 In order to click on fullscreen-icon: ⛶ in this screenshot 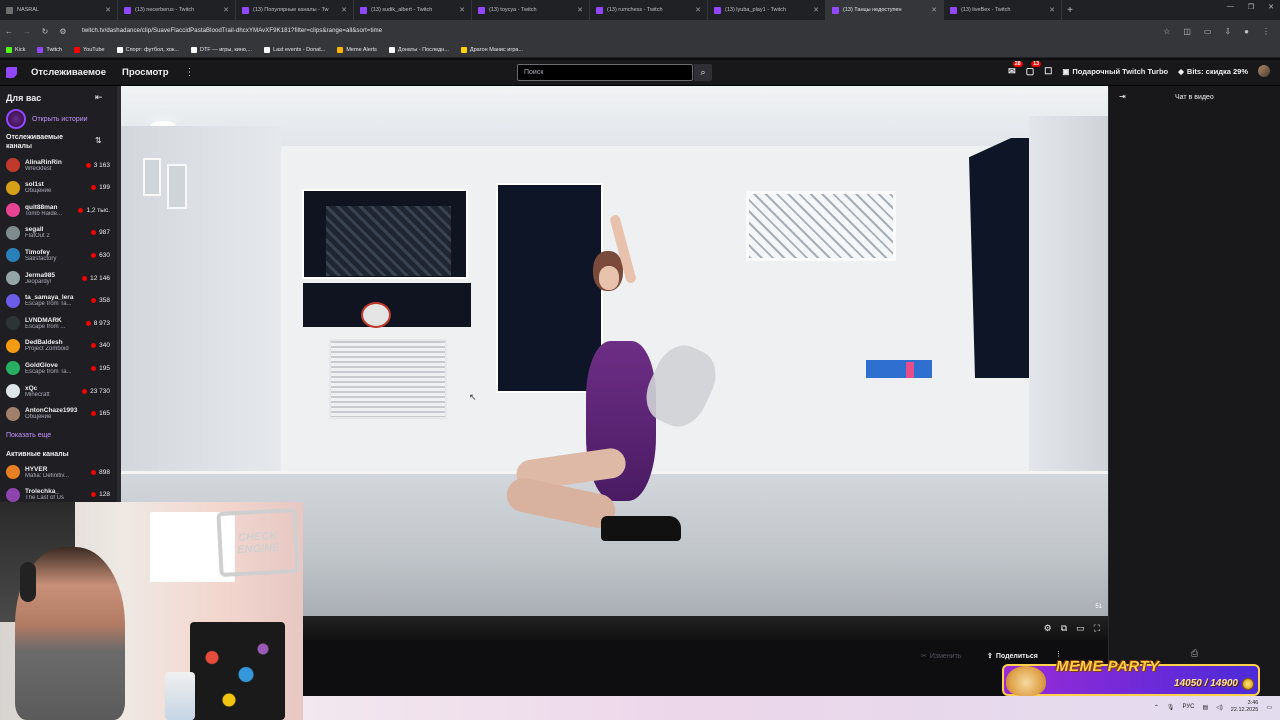, I will do `click(1097, 628)`.